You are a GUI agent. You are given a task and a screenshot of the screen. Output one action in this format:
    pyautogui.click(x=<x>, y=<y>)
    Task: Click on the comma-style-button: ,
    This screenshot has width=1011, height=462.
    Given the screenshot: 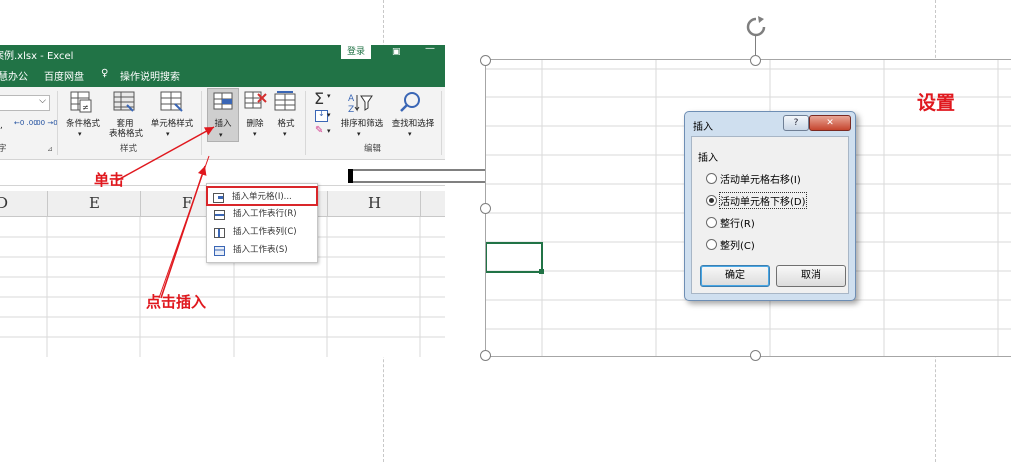 What is the action you would take?
    pyautogui.click(x=1, y=126)
    